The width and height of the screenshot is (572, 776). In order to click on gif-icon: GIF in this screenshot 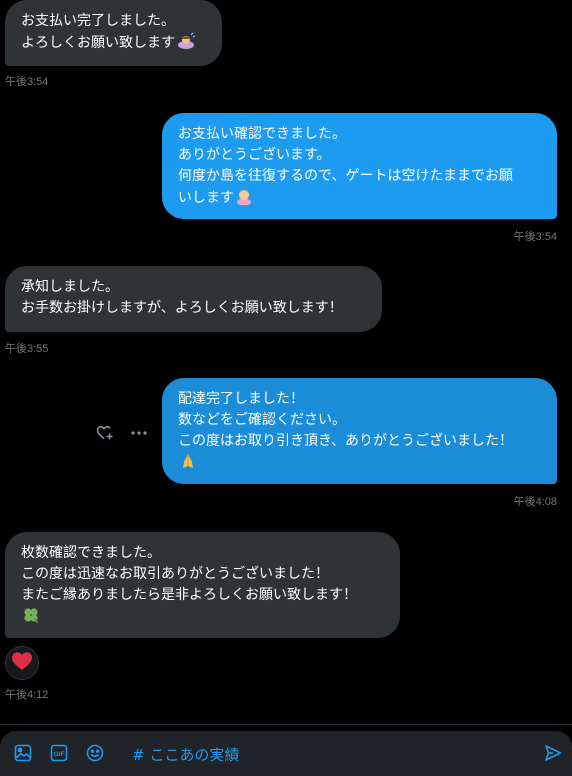, I will do `click(59, 753)`.